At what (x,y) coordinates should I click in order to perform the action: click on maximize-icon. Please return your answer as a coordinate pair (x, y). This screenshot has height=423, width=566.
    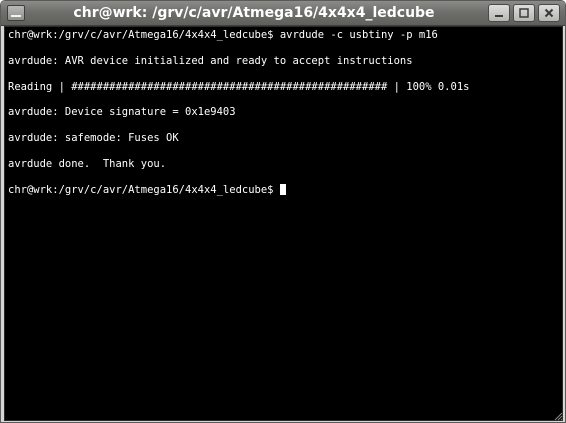
    Looking at the image, I should click on (524, 13).